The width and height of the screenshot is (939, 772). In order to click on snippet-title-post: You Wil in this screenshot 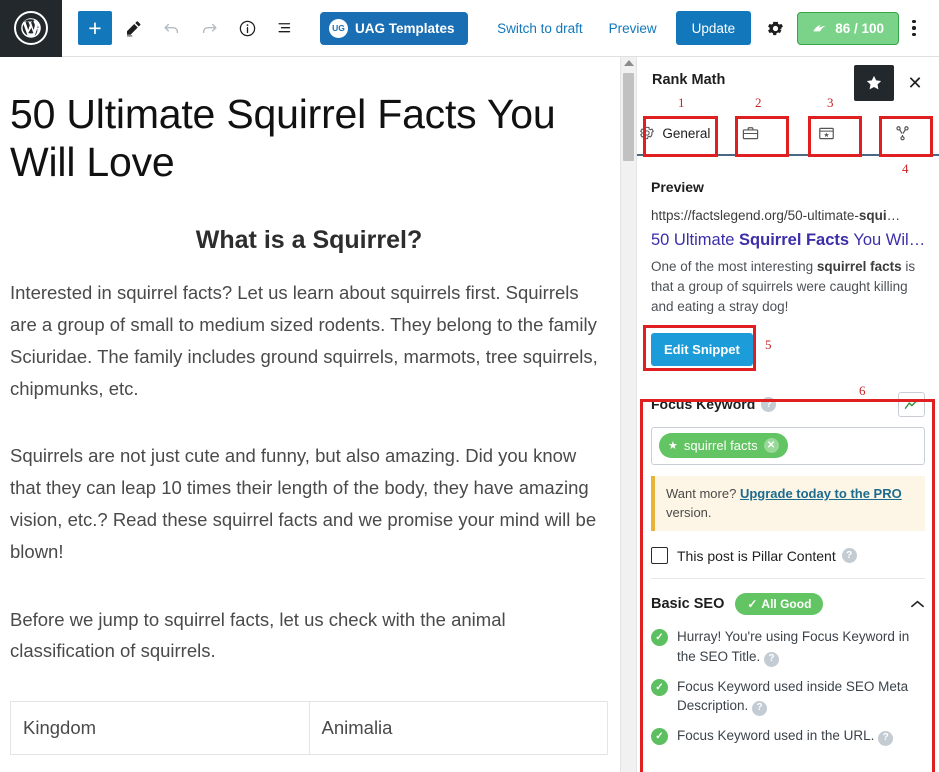, I will do `click(879, 239)`.